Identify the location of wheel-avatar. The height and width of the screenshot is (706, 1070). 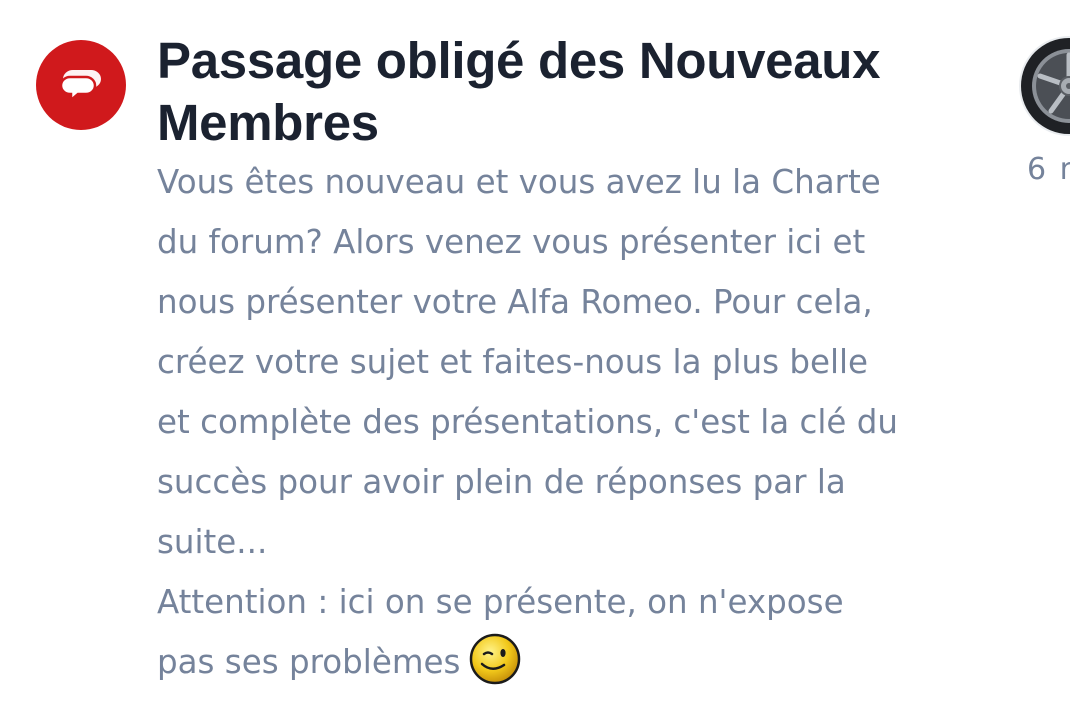
(1044, 86).